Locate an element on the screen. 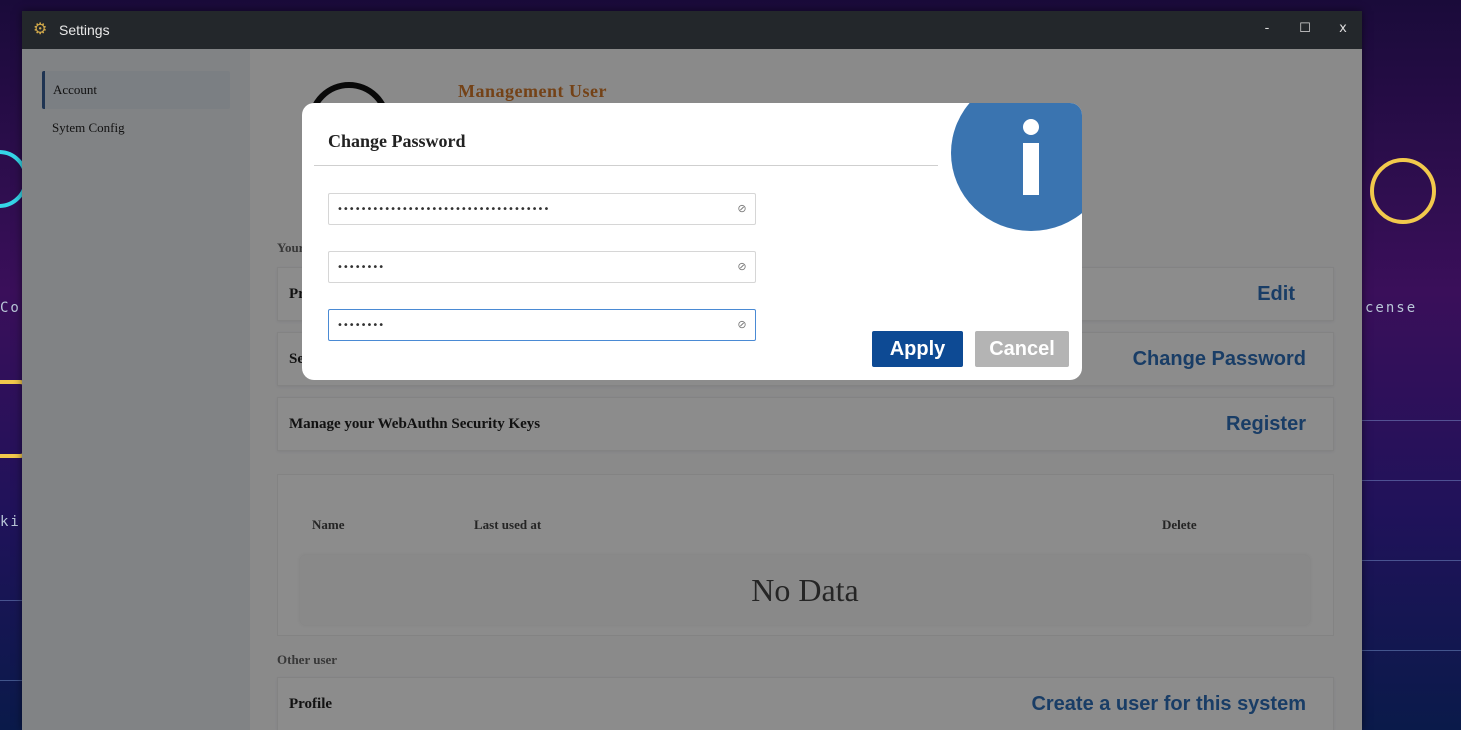  close-button: x is located at coordinates (1343, 28).